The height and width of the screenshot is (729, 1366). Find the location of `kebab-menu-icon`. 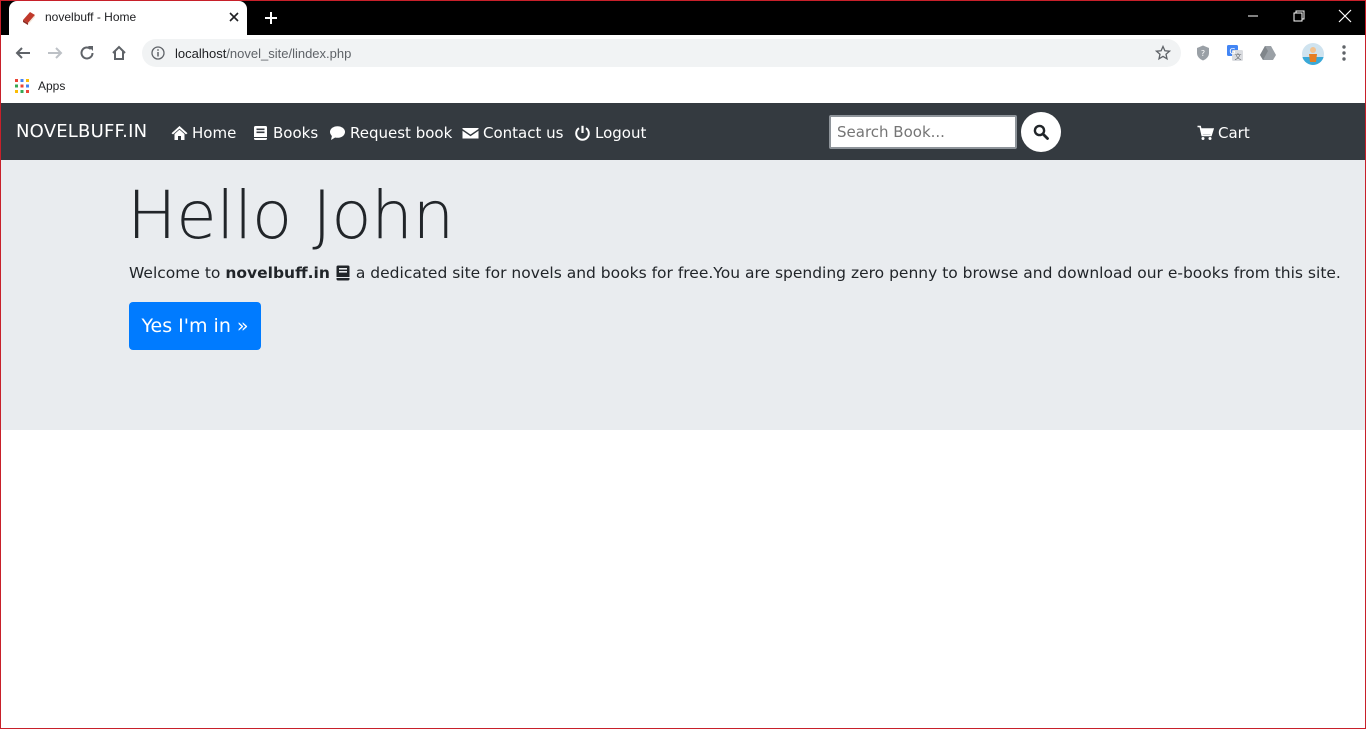

kebab-menu-icon is located at coordinates (1344, 53).